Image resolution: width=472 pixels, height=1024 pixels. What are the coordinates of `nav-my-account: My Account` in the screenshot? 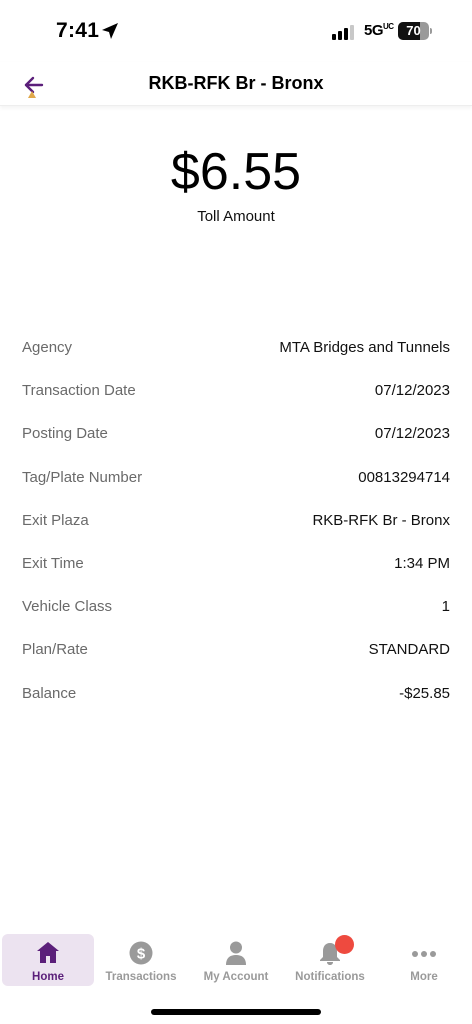 It's located at (236, 960).